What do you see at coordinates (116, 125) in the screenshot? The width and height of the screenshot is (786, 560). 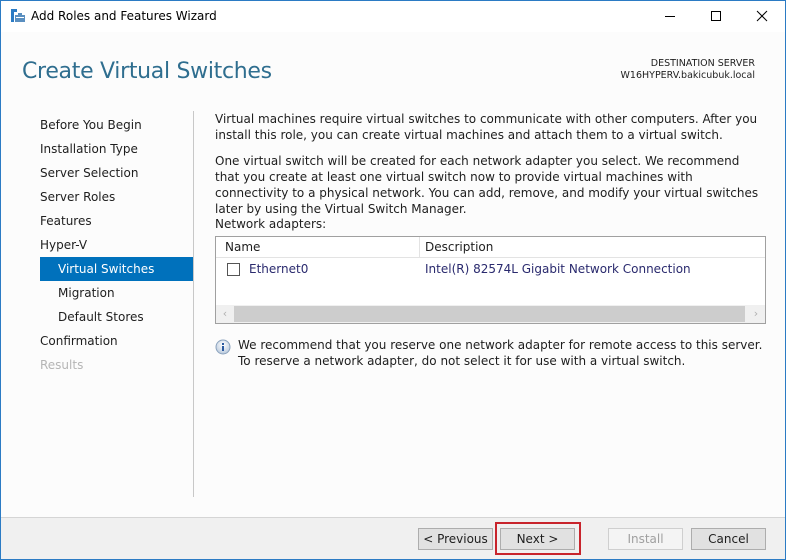 I see `nav-item-before-you-begin: Before You Begin` at bounding box center [116, 125].